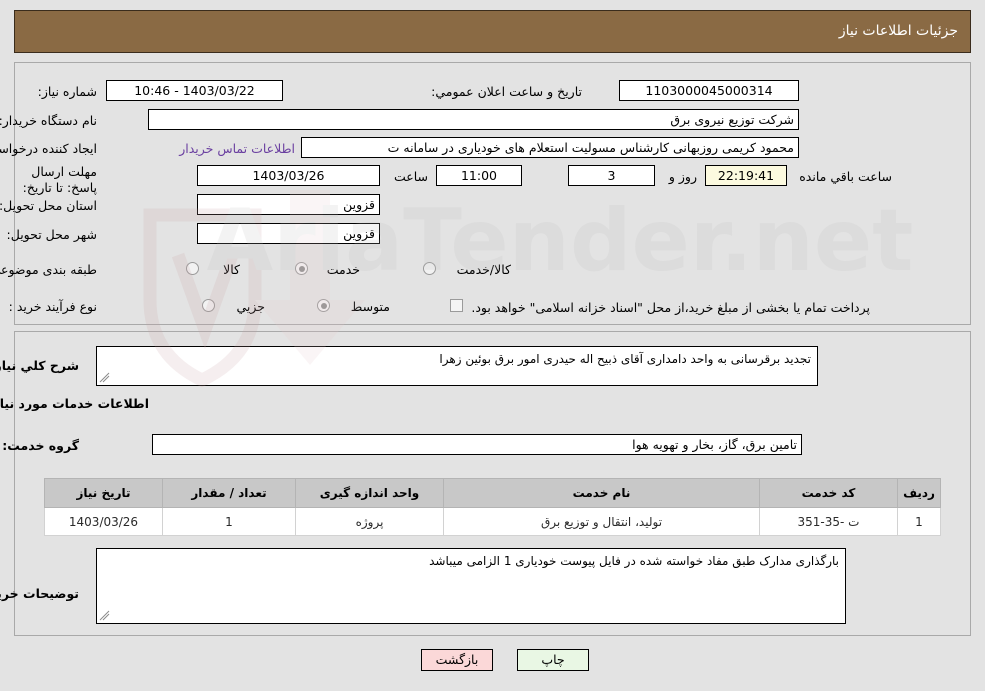 The height and width of the screenshot is (691, 985). Describe the element at coordinates (301, 268) in the screenshot. I see `radio-category-service` at that location.